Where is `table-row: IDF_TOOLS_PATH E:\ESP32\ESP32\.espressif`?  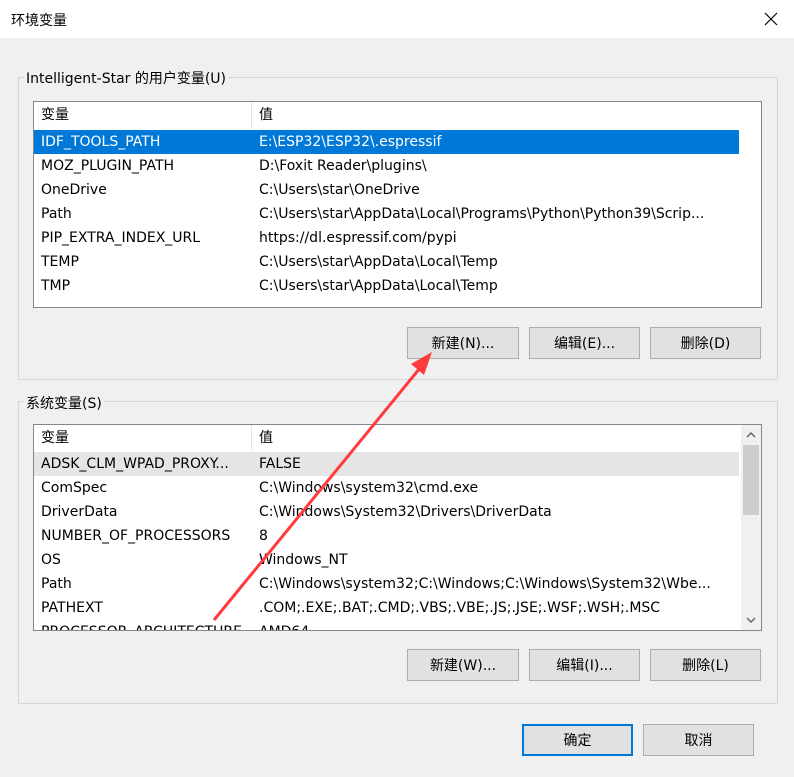 table-row: IDF_TOOLS_PATH E:\ESP32\ESP32\.espressif is located at coordinates (386, 142).